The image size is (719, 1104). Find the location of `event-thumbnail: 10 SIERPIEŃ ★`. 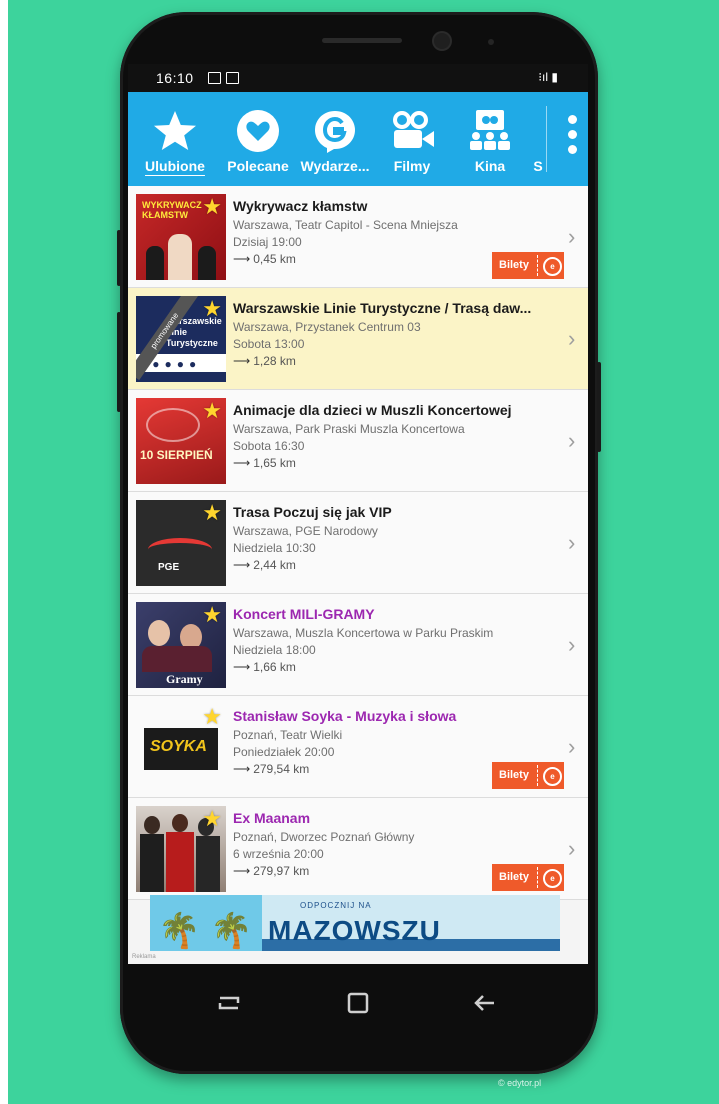

event-thumbnail: 10 SIERPIEŃ ★ is located at coordinates (181, 441).